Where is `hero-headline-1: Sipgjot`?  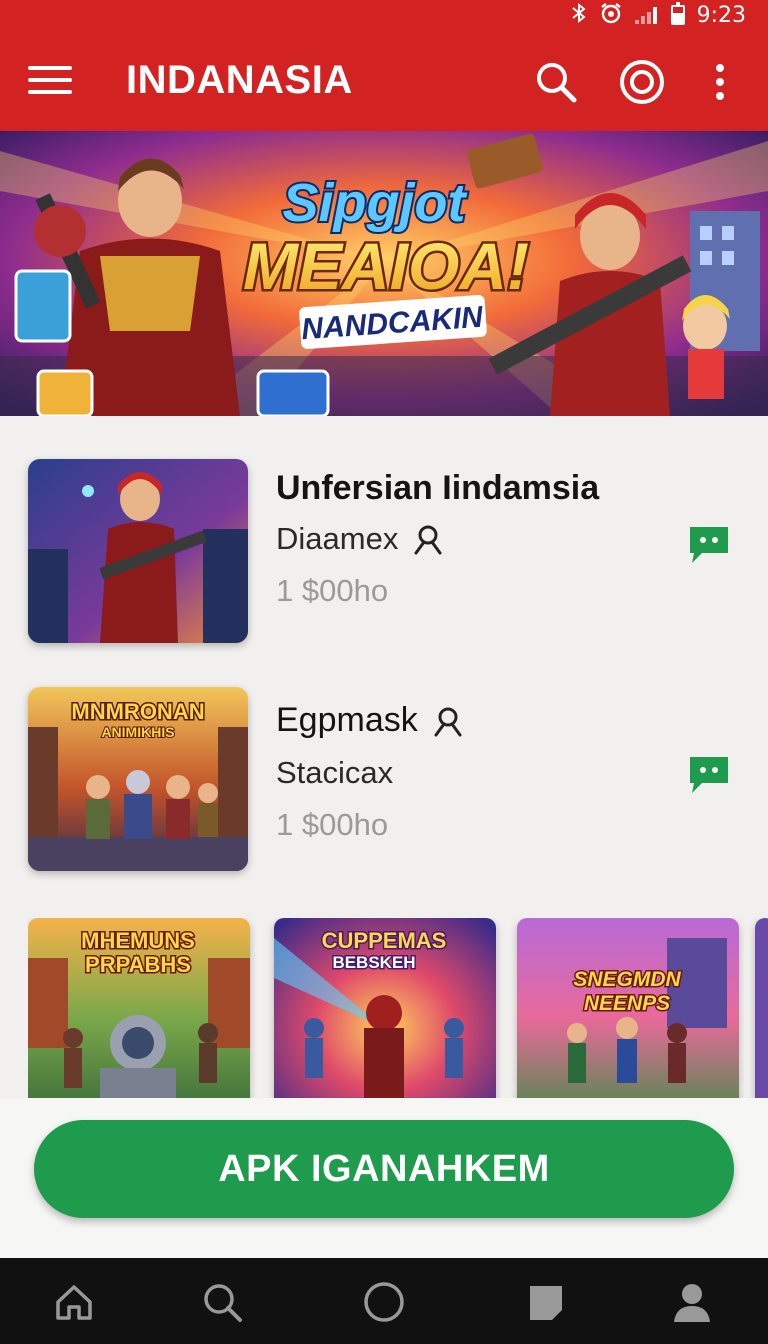 hero-headline-1: Sipgjot is located at coordinates (375, 203).